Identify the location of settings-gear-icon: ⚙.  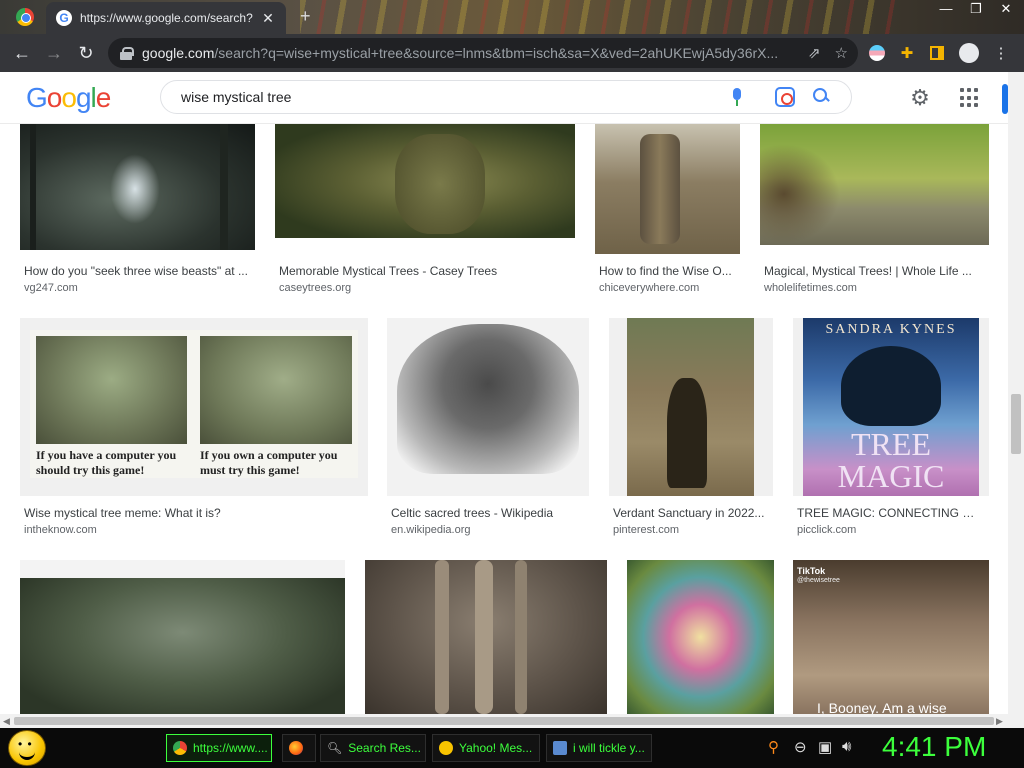
(920, 98).